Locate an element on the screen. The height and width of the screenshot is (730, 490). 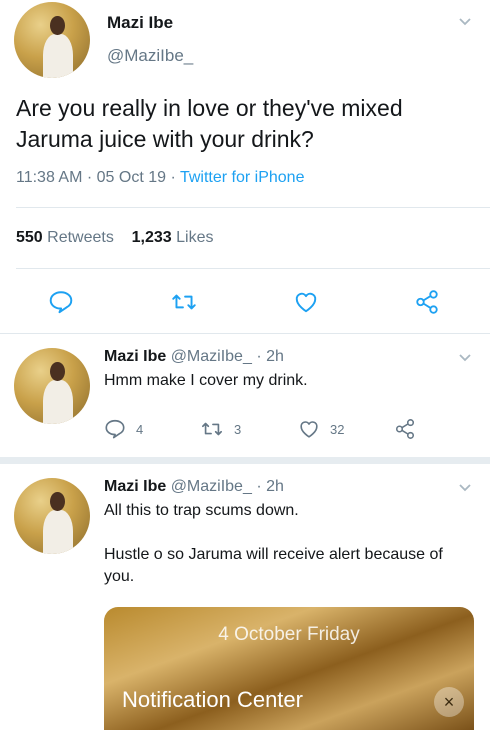
reply-button is located at coordinates (61, 302).